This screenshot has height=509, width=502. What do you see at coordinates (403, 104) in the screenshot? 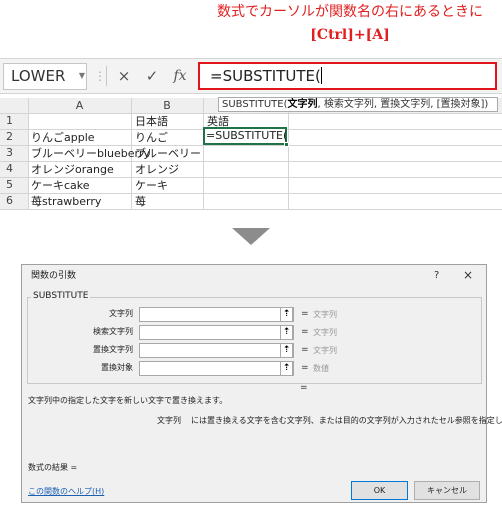
I see `tooltip-other-args: , 検索文字列, 置換文字列, [置換対象])` at bounding box center [403, 104].